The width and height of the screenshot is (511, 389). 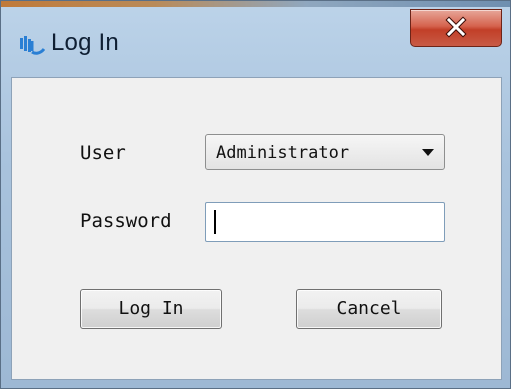 I want to click on text-cursor, so click(x=215, y=222).